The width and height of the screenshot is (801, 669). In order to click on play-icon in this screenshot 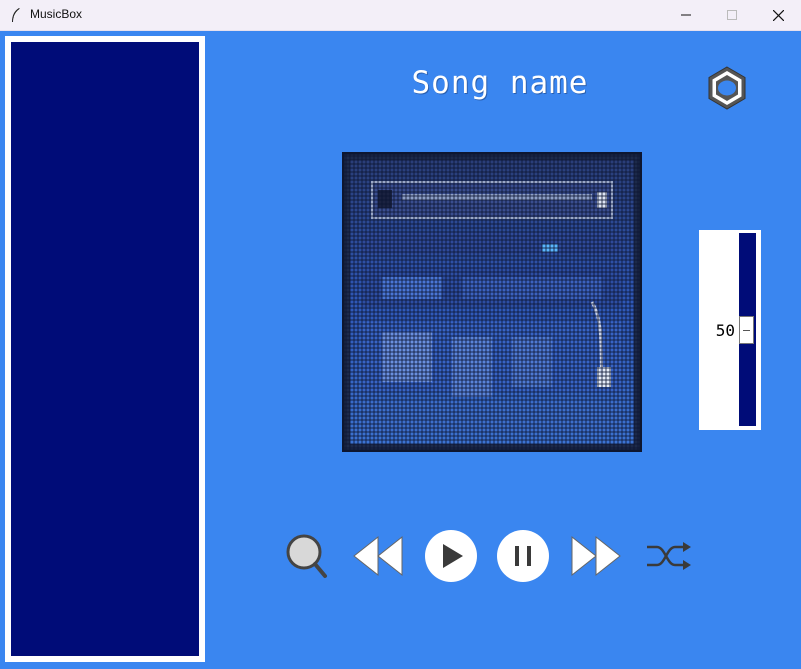, I will do `click(451, 556)`.